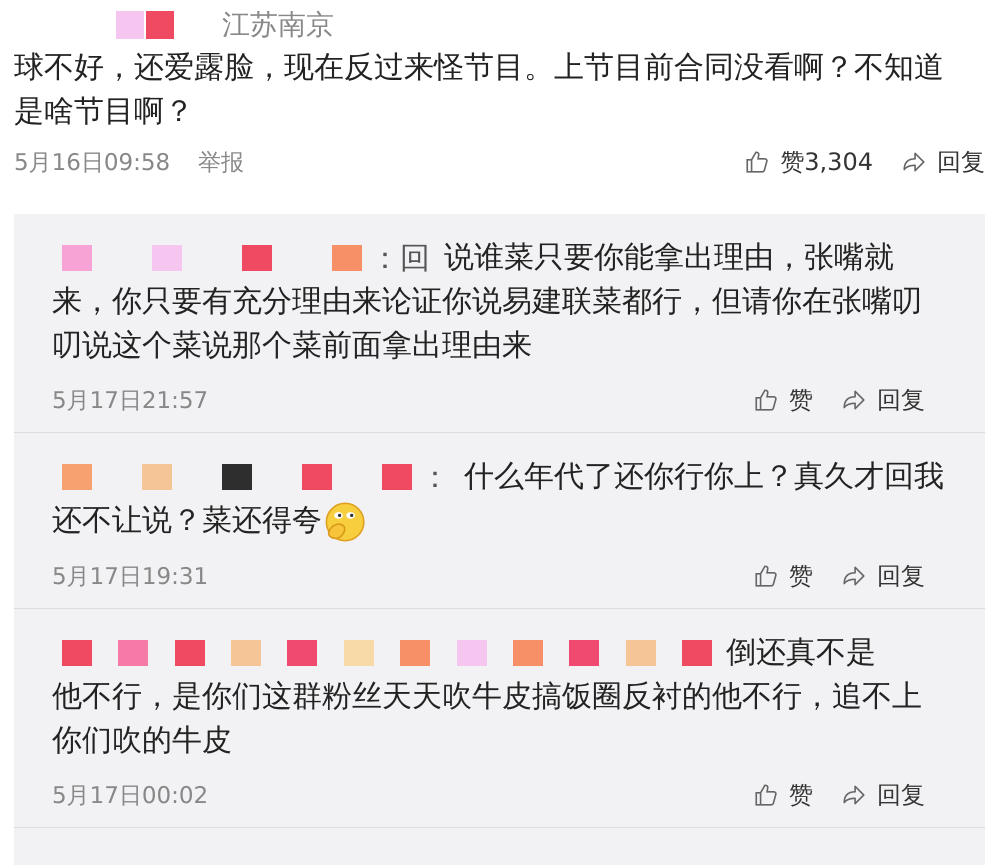 This screenshot has width=1000, height=865. What do you see at coordinates (130, 577) in the screenshot?
I see `reply-time: 5月17日19:31` at bounding box center [130, 577].